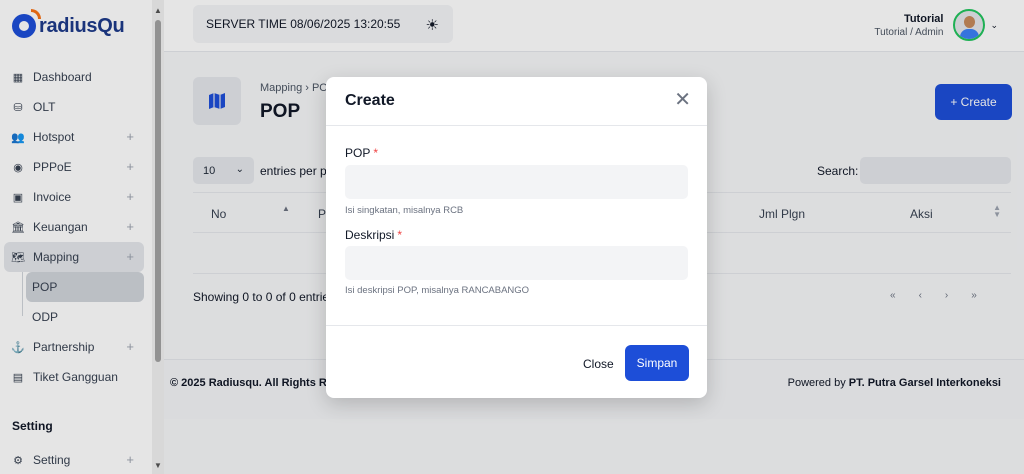 The image size is (1024, 474). I want to click on pop-label-text: POP, so click(358, 153).